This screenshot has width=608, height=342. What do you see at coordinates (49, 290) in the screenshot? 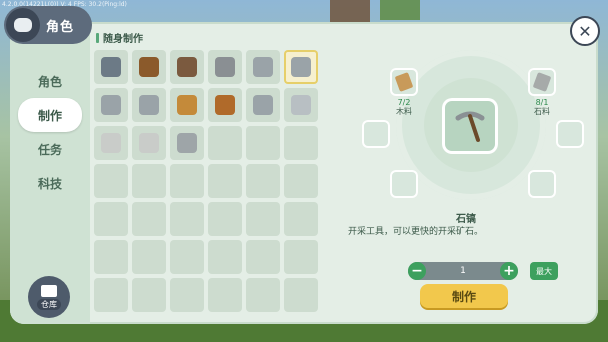
I see `box-icon` at bounding box center [49, 290].